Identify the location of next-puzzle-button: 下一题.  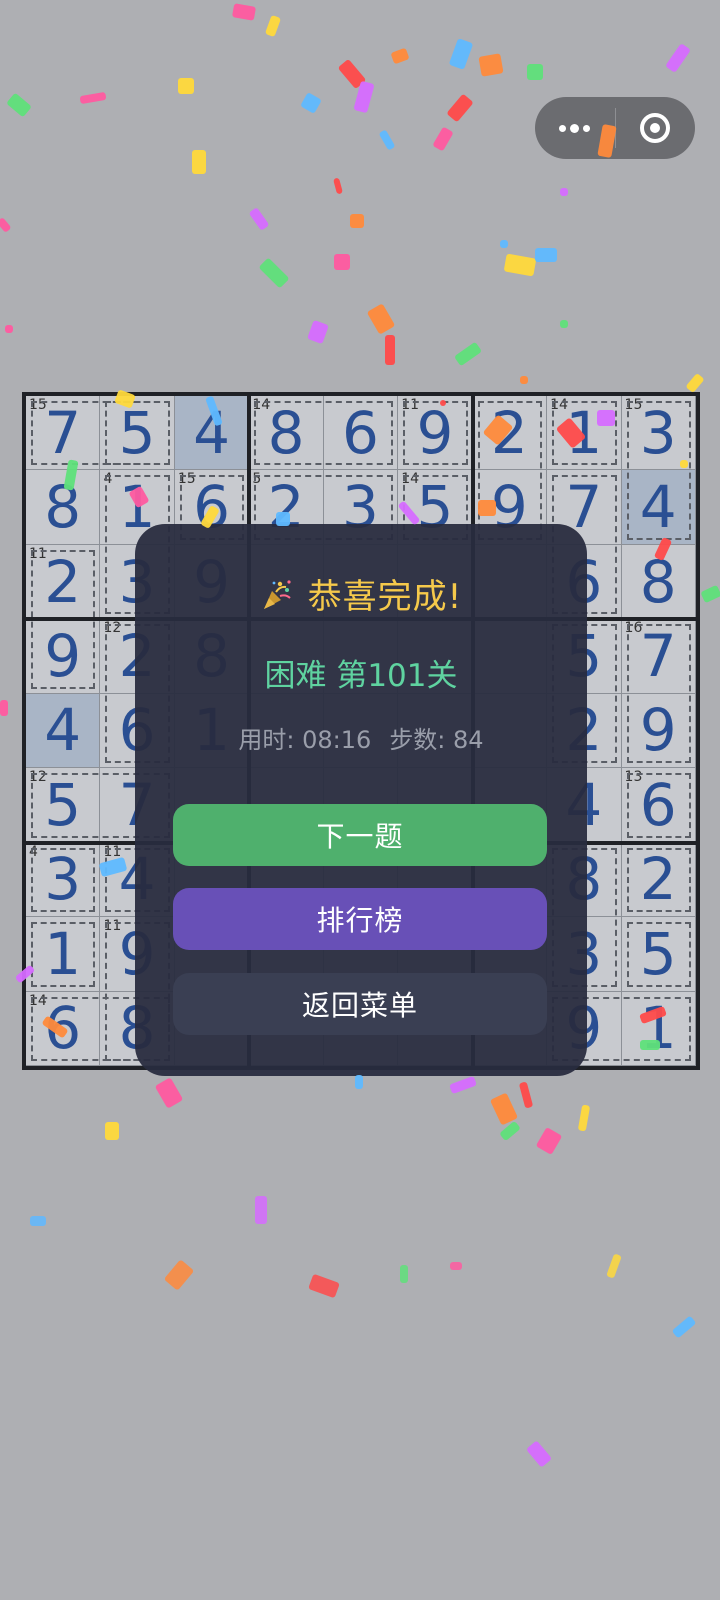
(360, 835).